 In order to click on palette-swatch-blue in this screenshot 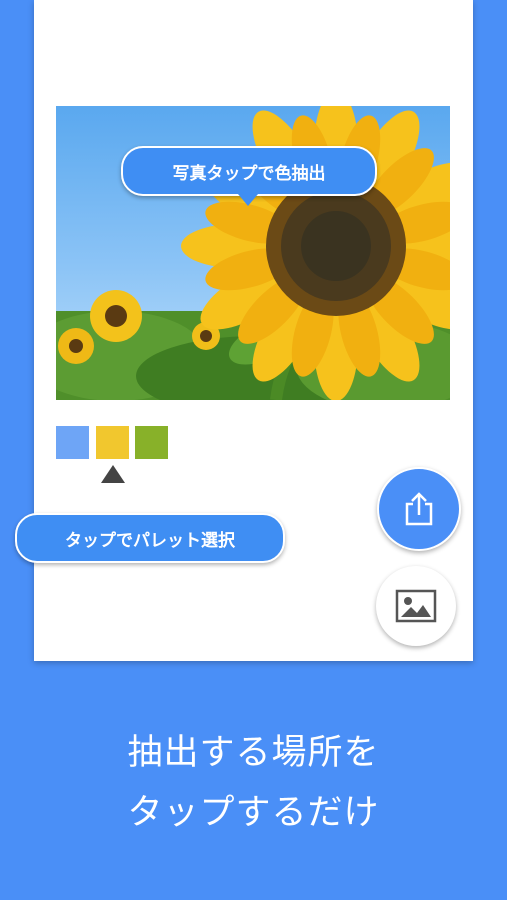, I will do `click(72, 442)`.